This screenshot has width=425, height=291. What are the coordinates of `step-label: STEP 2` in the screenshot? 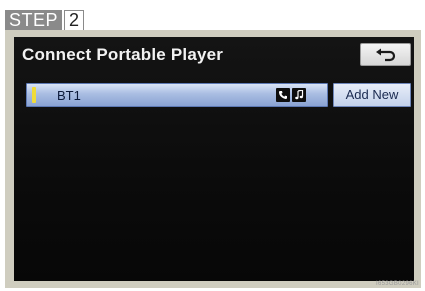 It's located at (45, 20).